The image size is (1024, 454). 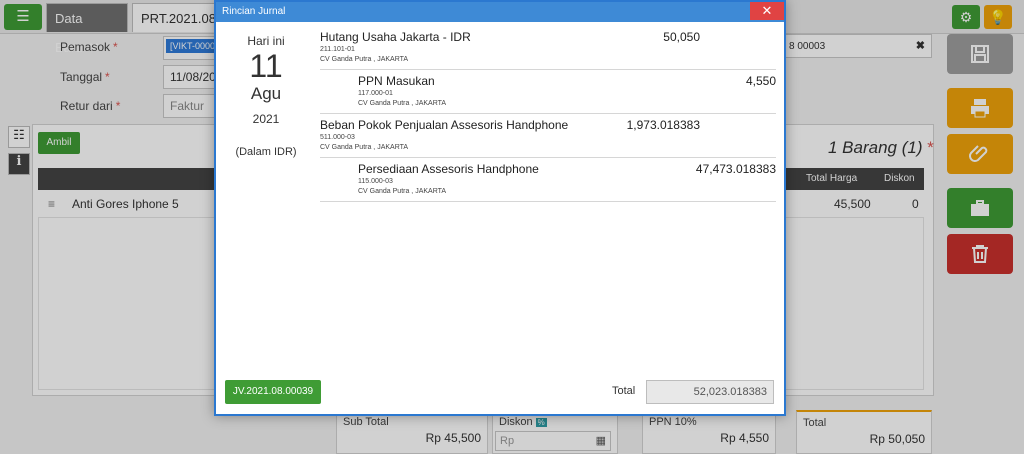 I want to click on credit-amount: 47,473.018383, so click(x=735, y=169).